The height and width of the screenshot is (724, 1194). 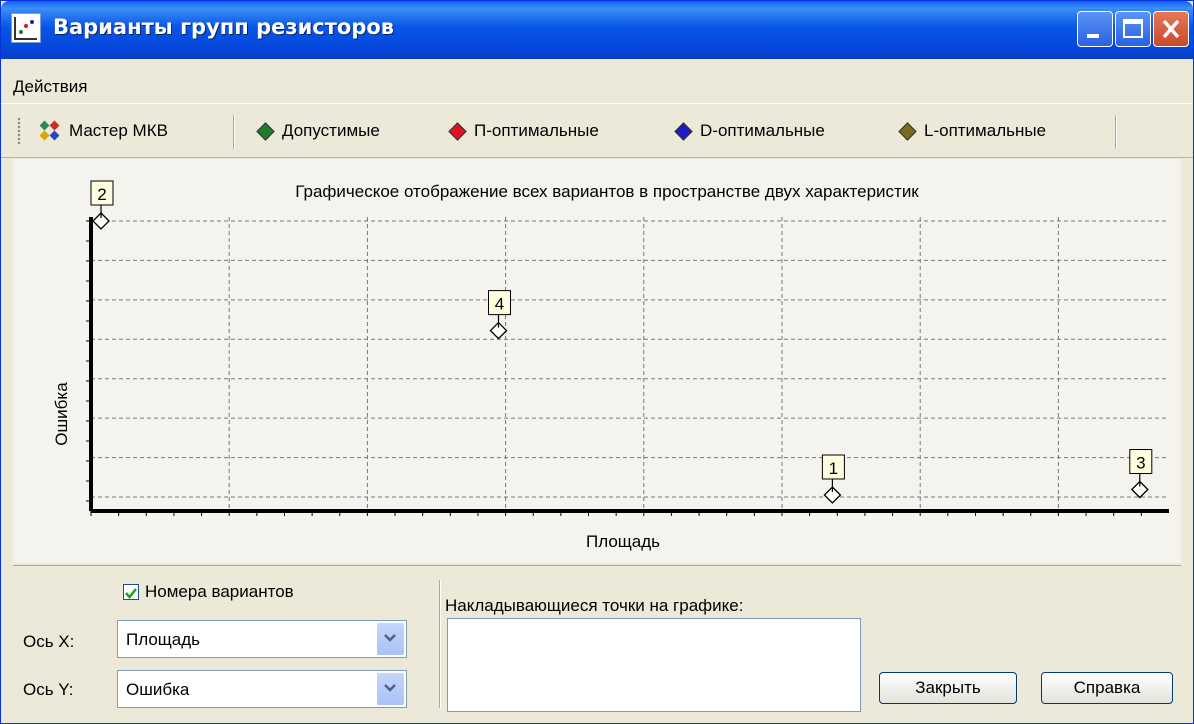 What do you see at coordinates (163, 639) in the screenshot?
I see `x-axis-select-value: Площадь` at bounding box center [163, 639].